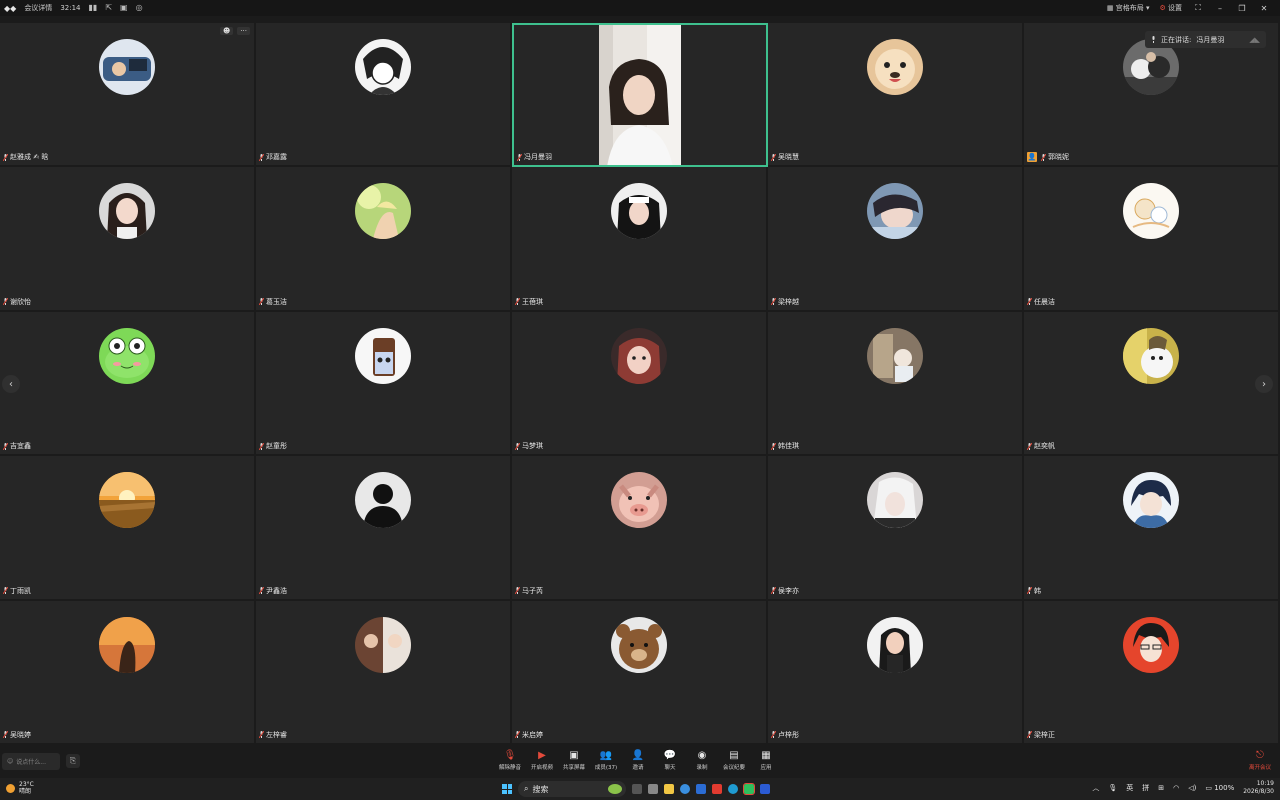  Describe the element at coordinates (638, 755) in the screenshot. I see `invite-icon: 👤` at that location.